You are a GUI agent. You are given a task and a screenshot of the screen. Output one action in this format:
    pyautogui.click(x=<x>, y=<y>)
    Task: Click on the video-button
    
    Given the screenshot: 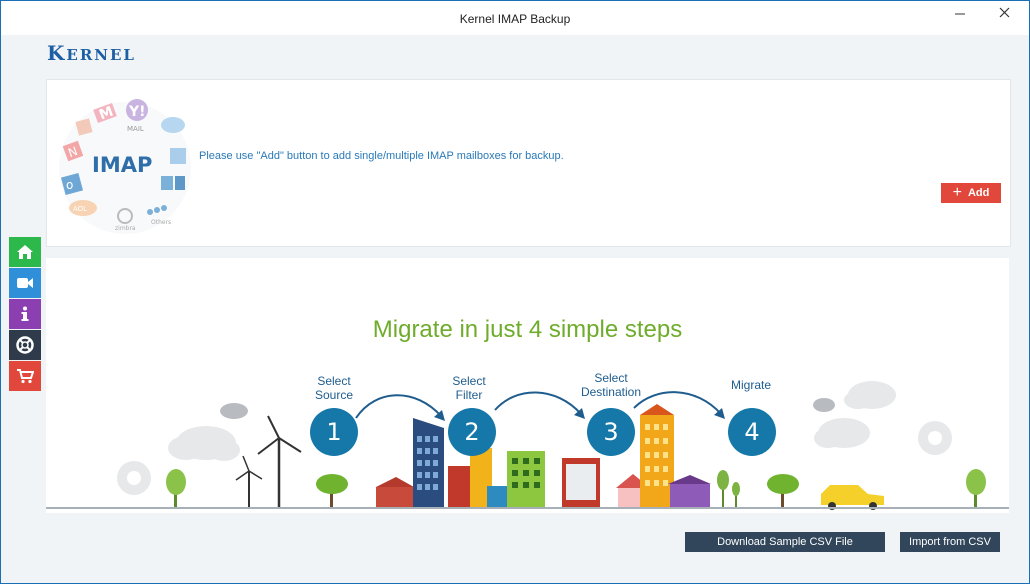 What is the action you would take?
    pyautogui.click(x=25, y=283)
    